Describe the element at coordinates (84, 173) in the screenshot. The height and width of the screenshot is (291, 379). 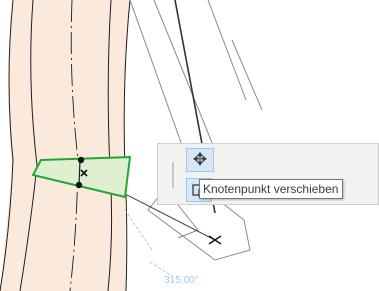
I see `selected-node-handle` at that location.